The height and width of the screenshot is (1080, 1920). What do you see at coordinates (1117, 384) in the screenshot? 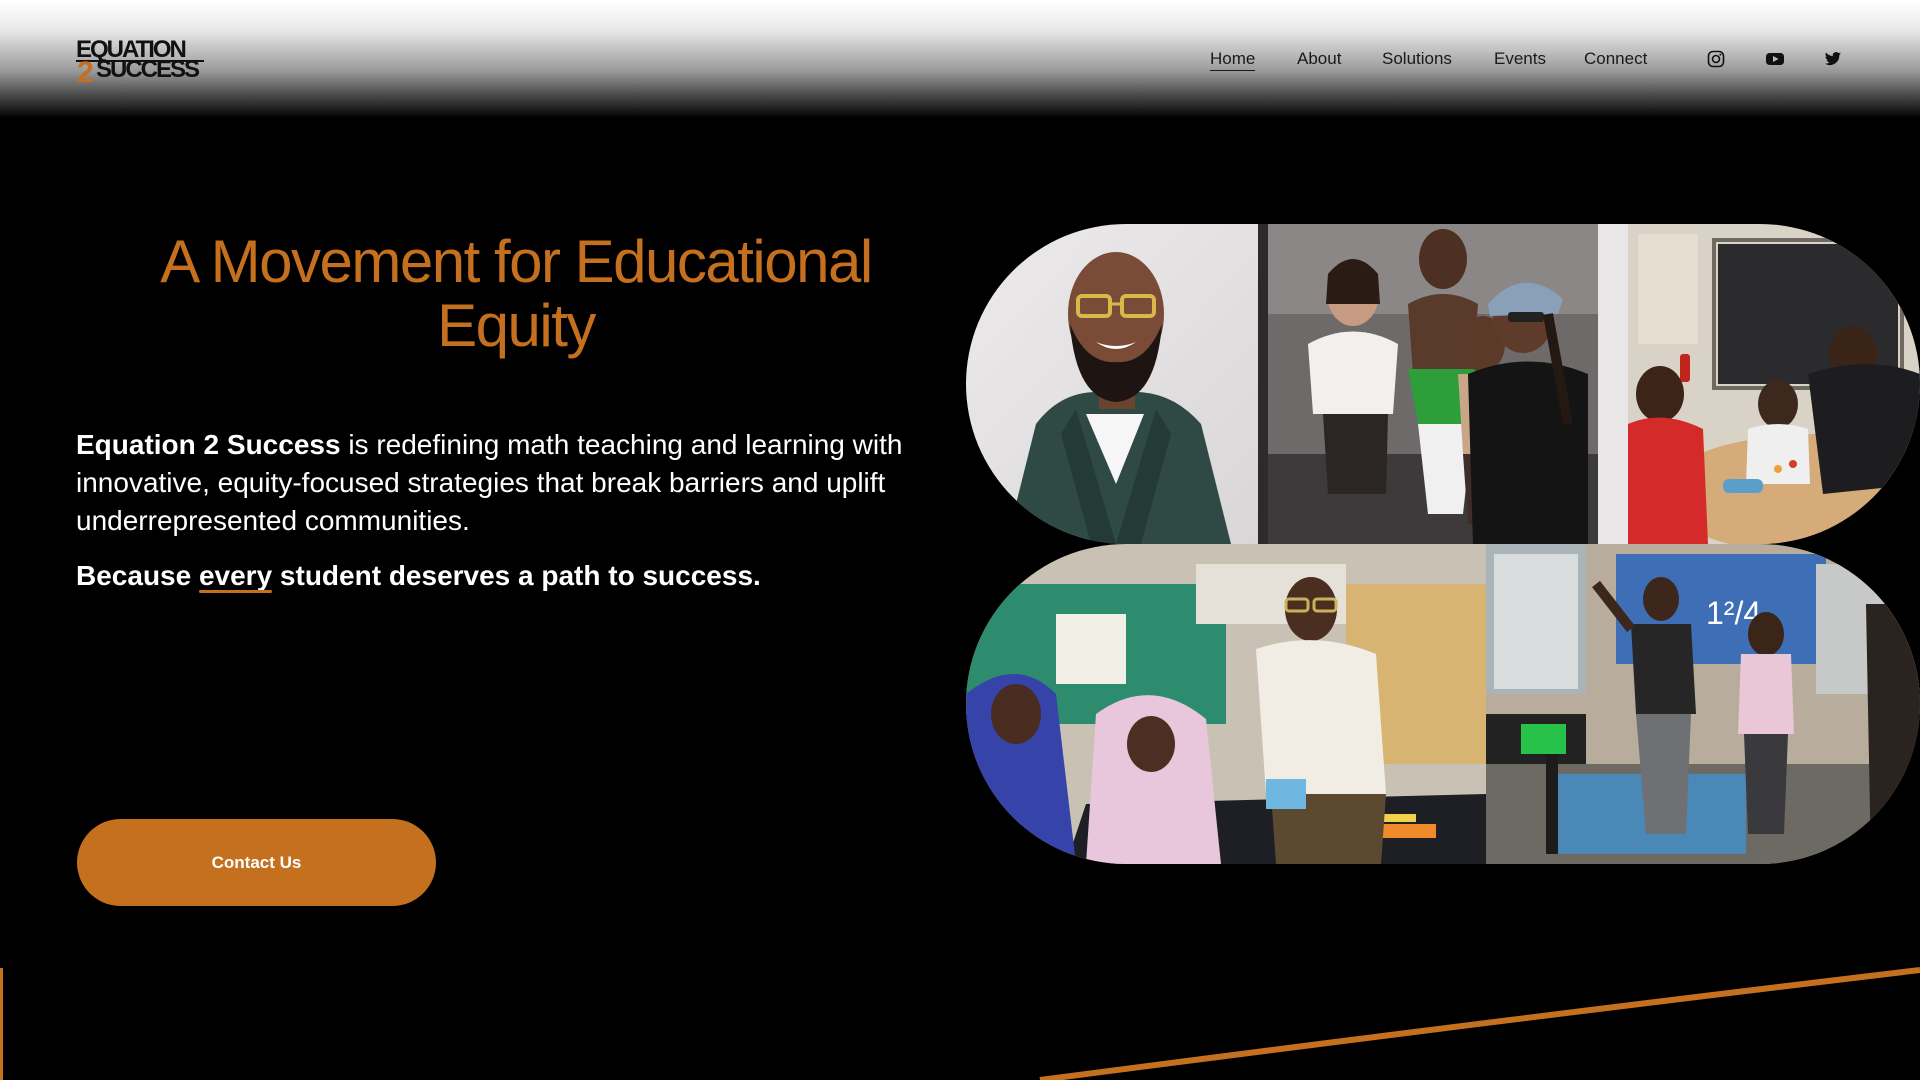
I see `photo-portrait-man-green-blazer` at bounding box center [1117, 384].